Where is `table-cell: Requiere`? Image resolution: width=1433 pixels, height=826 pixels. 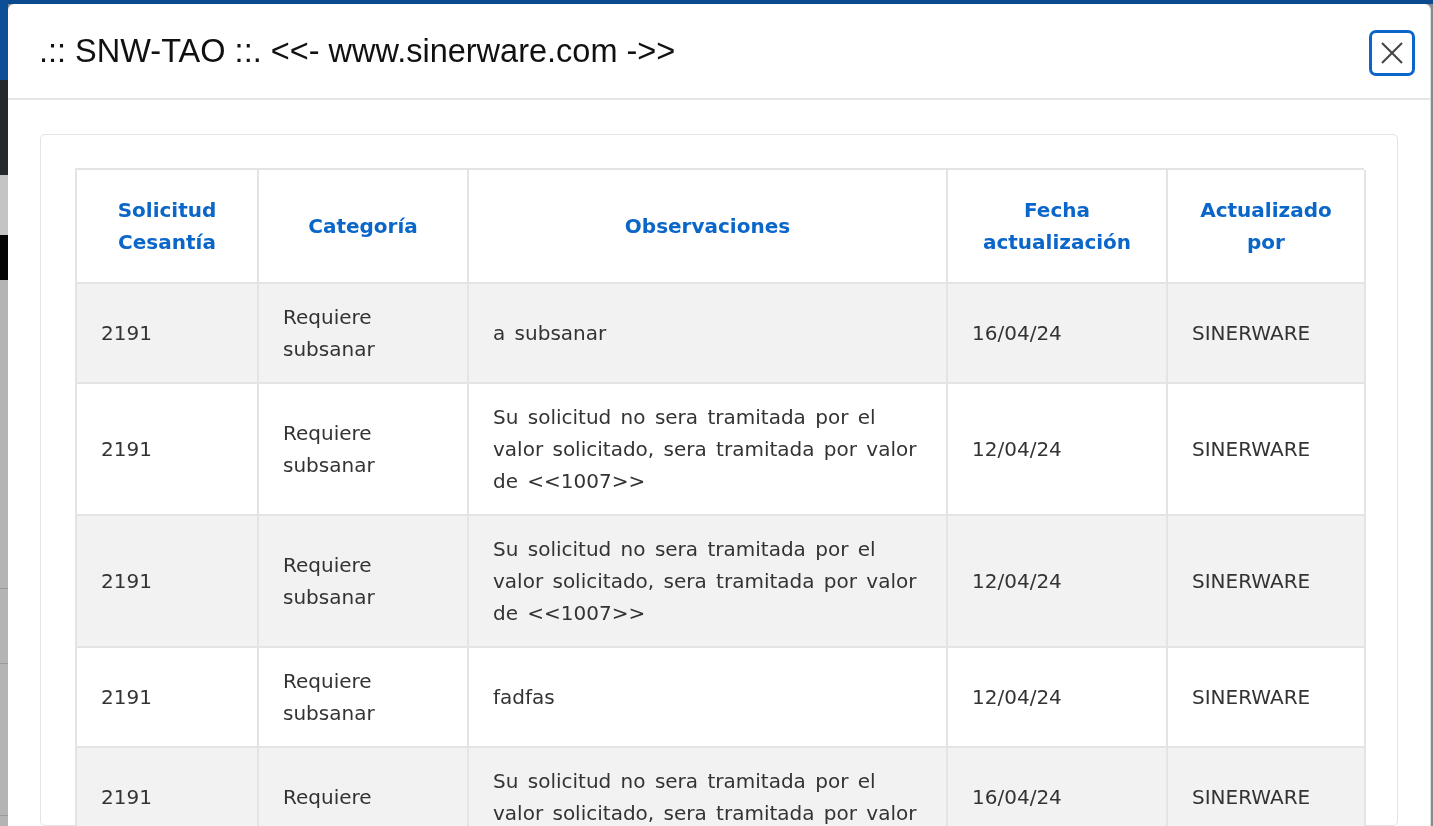 table-cell: Requiere is located at coordinates (364, 787).